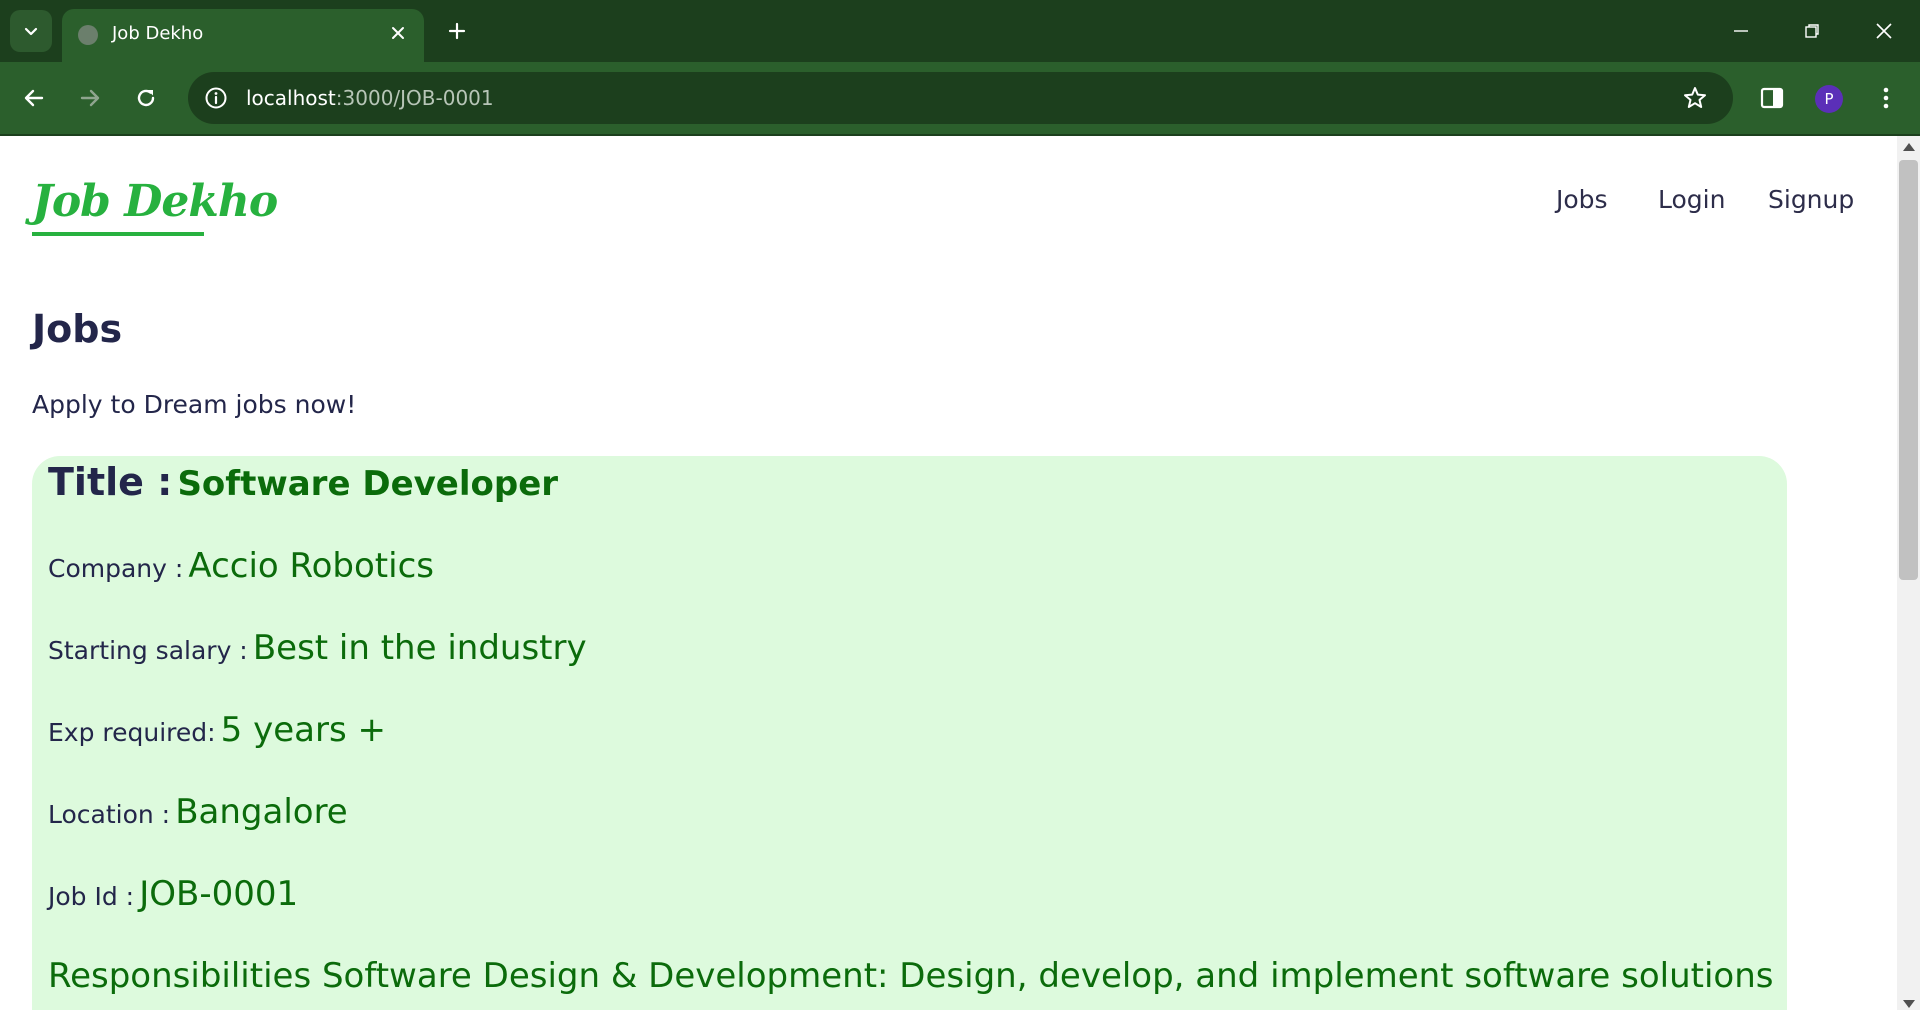 Image resolution: width=1920 pixels, height=1010 pixels. I want to click on arrow-left-icon, so click(34, 98).